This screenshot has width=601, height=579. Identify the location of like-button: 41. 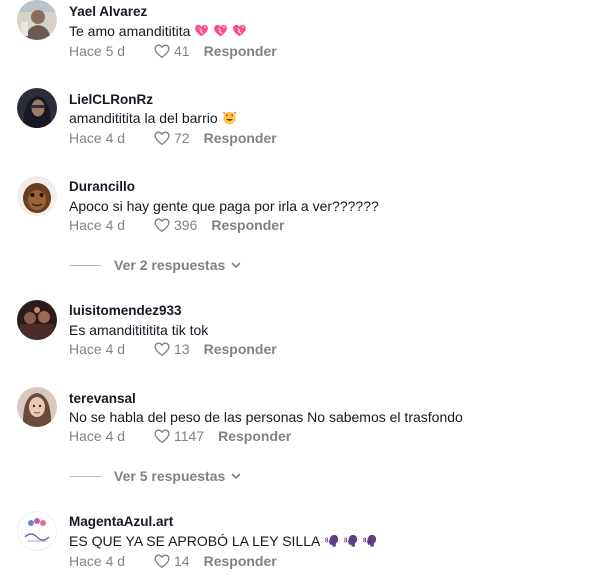
(171, 51).